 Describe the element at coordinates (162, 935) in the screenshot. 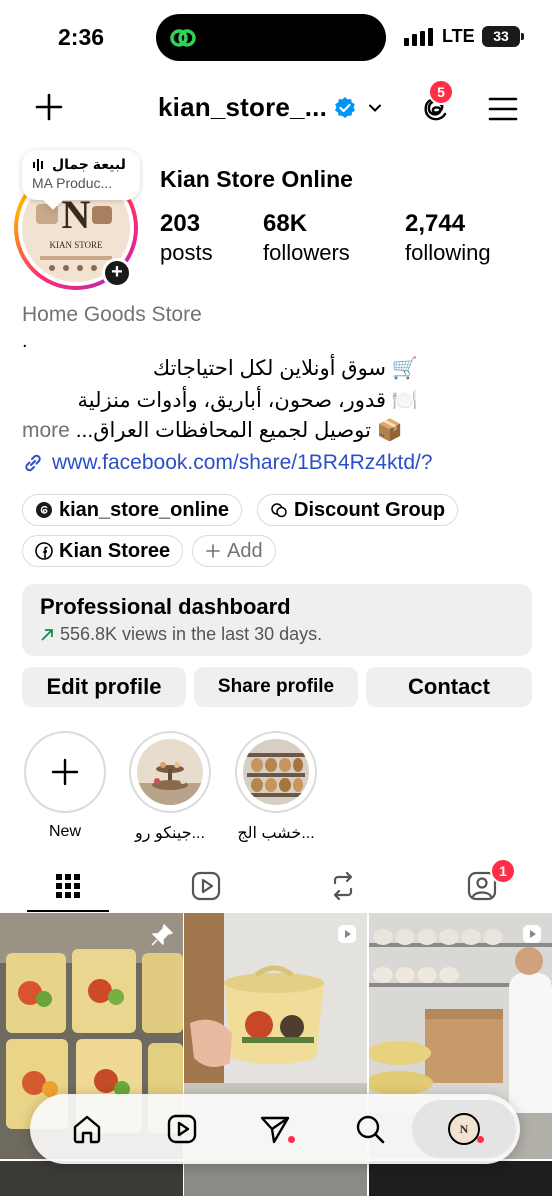

I see `pinned-icon` at that location.